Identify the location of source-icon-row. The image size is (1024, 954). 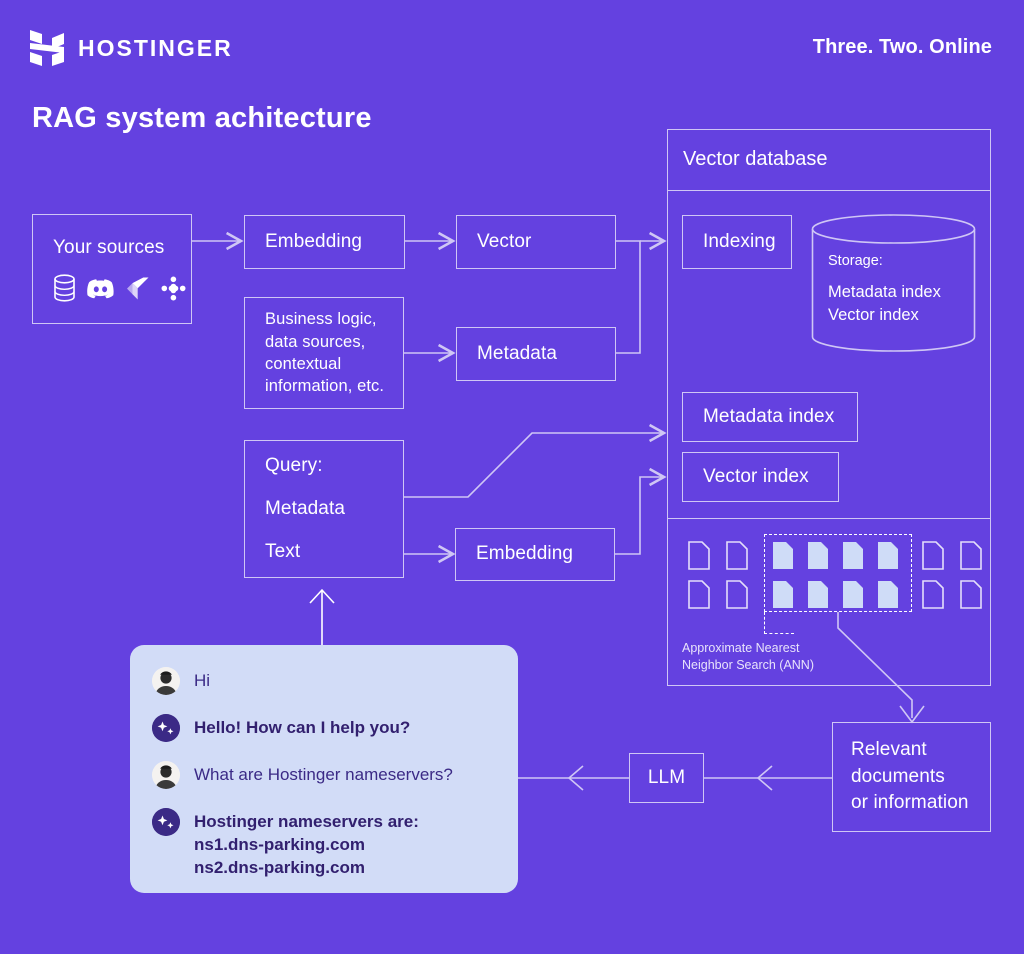
(119, 288).